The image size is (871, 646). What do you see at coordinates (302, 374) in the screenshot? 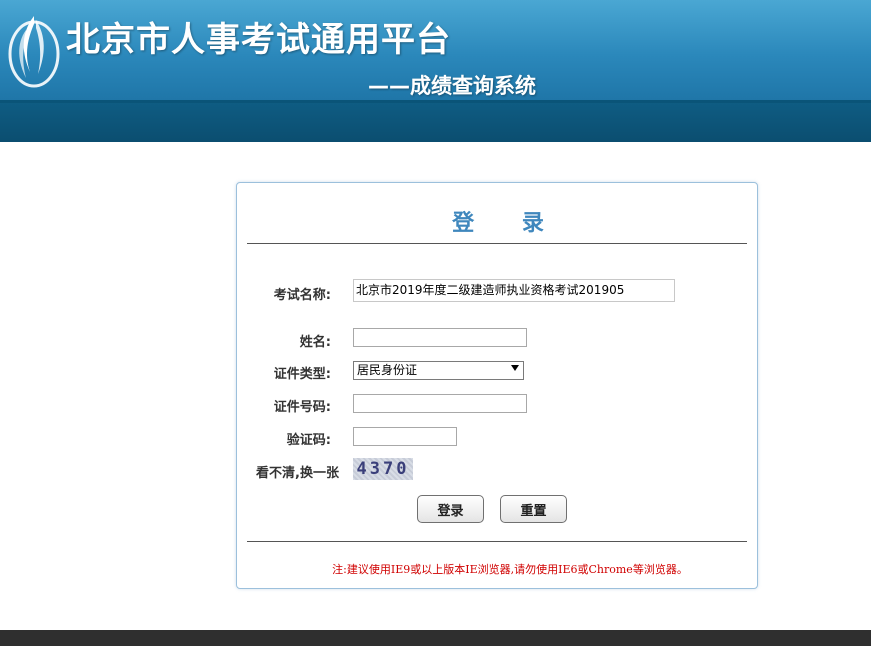
I see `id-type-label: 证件类型:` at bounding box center [302, 374].